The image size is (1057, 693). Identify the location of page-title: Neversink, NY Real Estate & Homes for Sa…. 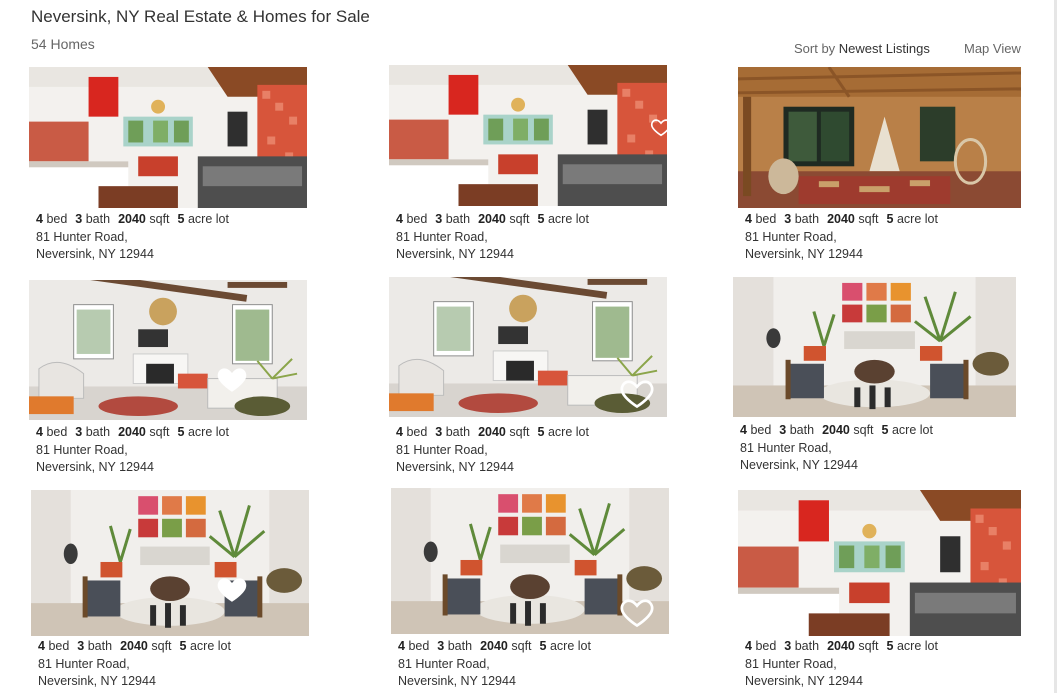
(200, 16).